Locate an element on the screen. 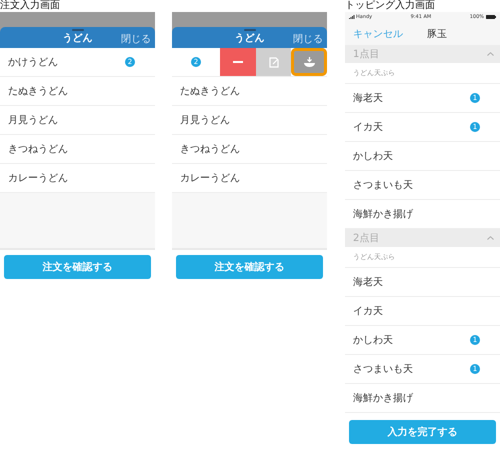  topping-action-button is located at coordinates (309, 62).